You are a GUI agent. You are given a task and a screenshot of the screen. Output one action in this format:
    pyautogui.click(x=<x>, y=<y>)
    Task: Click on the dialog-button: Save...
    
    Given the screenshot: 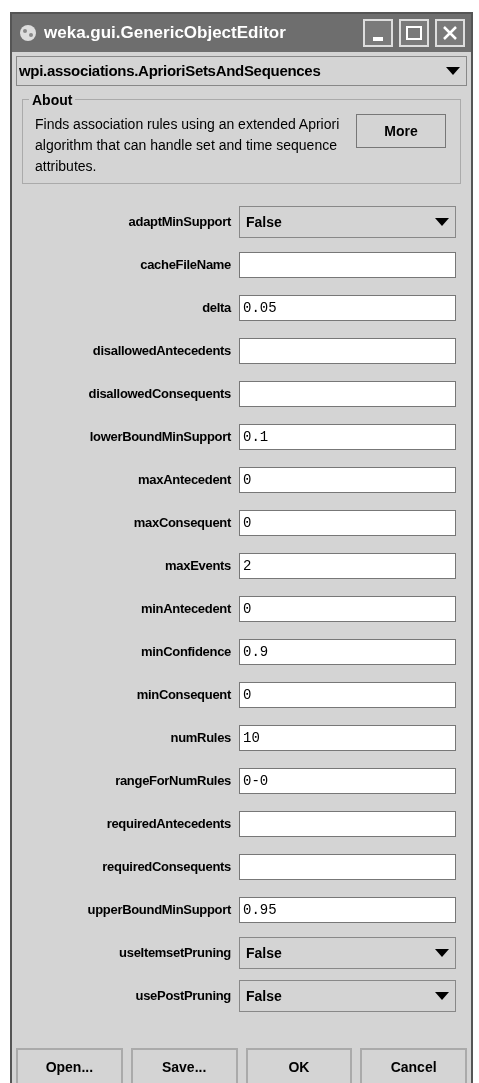 What is the action you would take?
    pyautogui.click(x=184, y=1065)
    